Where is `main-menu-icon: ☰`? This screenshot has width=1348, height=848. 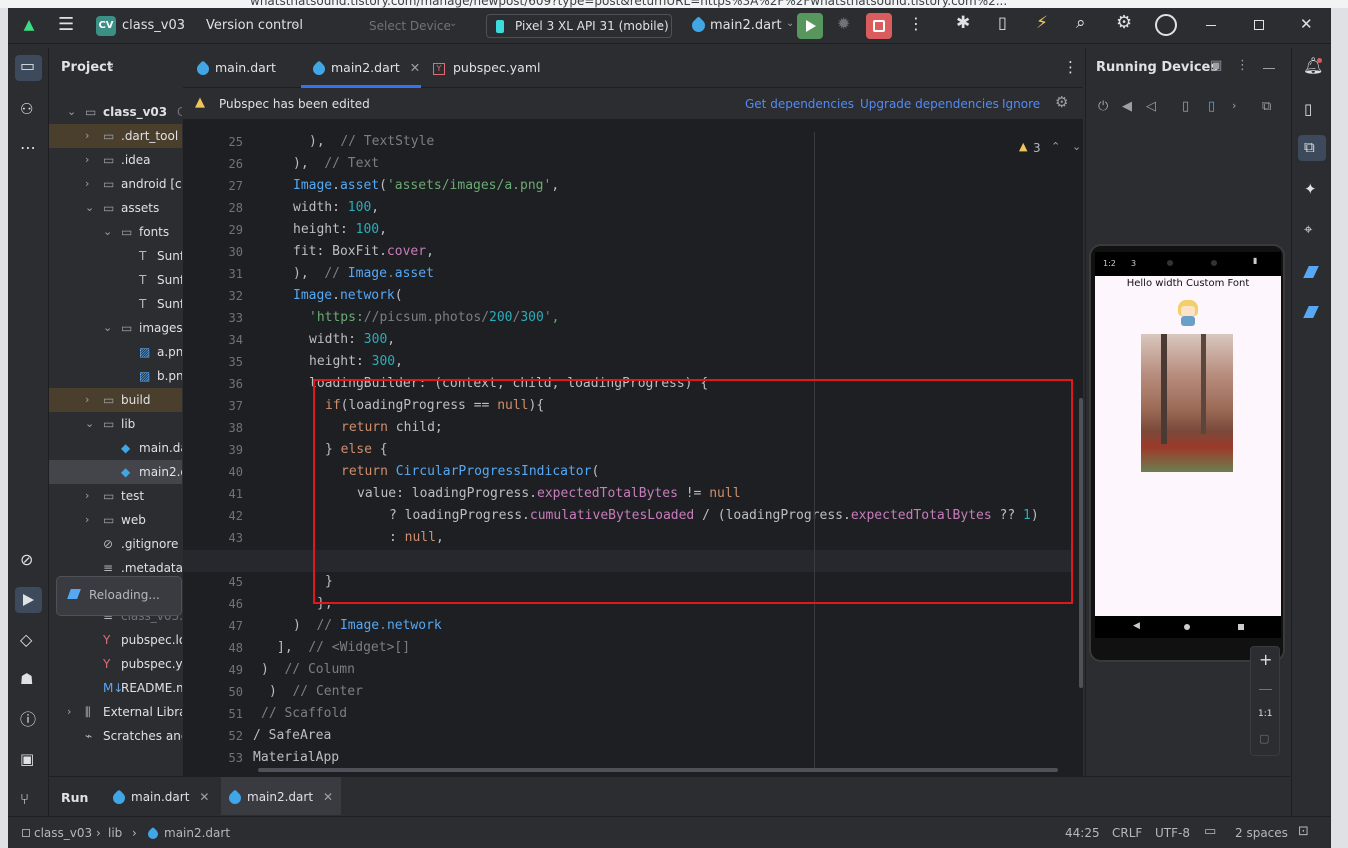 main-menu-icon: ☰ is located at coordinates (66, 25).